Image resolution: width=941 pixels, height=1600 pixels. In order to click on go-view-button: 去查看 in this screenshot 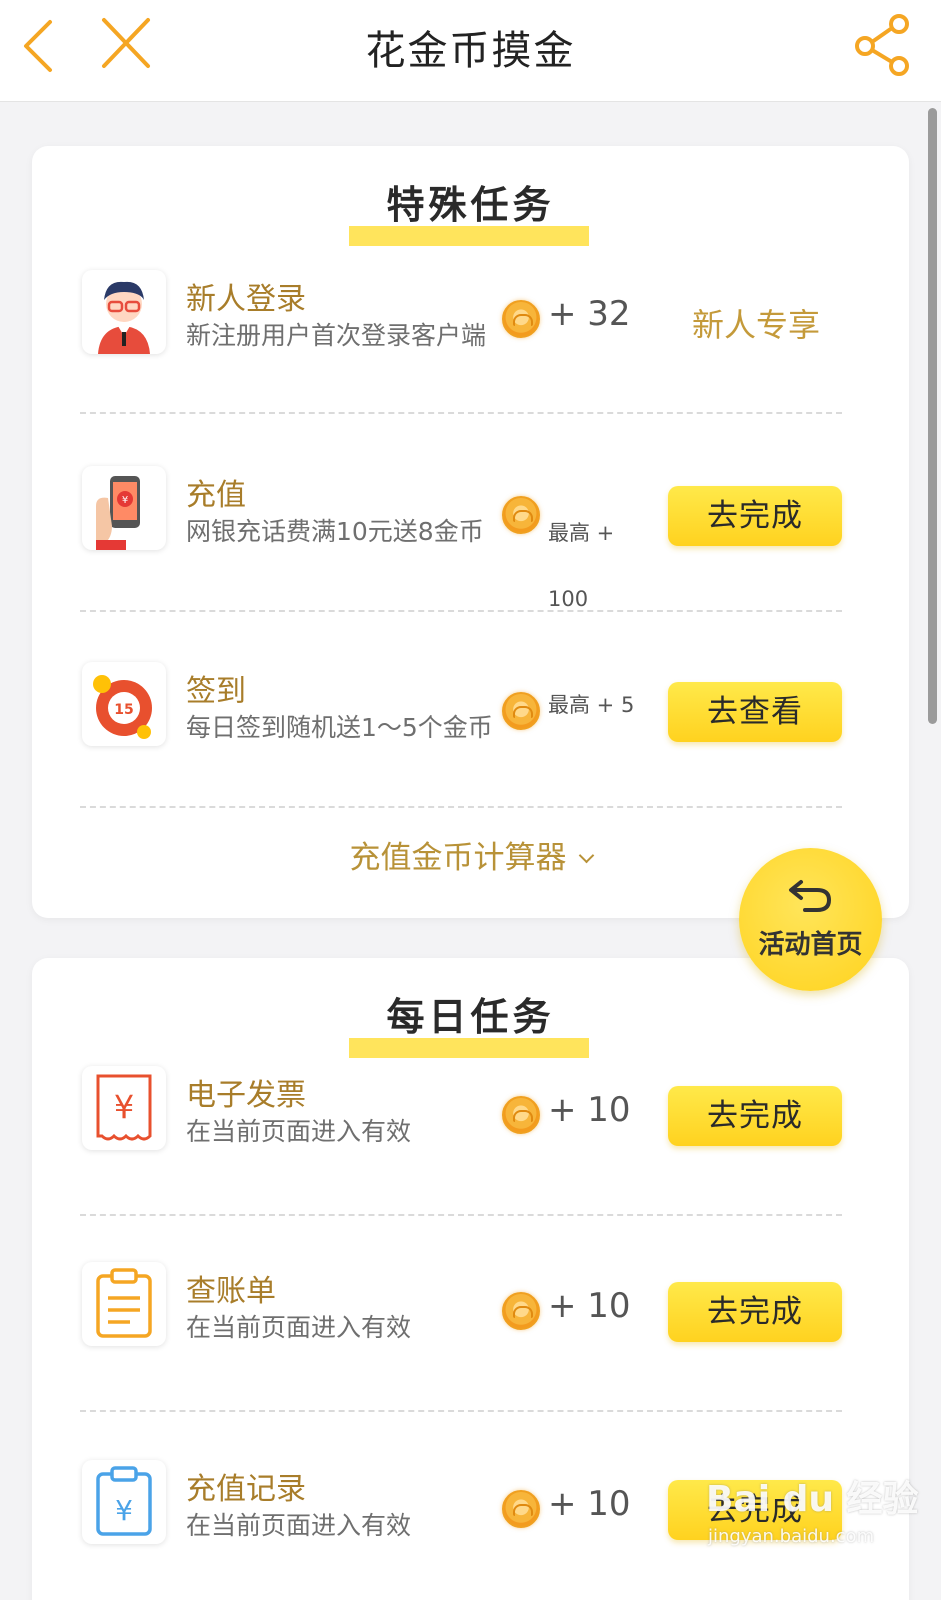, I will do `click(755, 712)`.